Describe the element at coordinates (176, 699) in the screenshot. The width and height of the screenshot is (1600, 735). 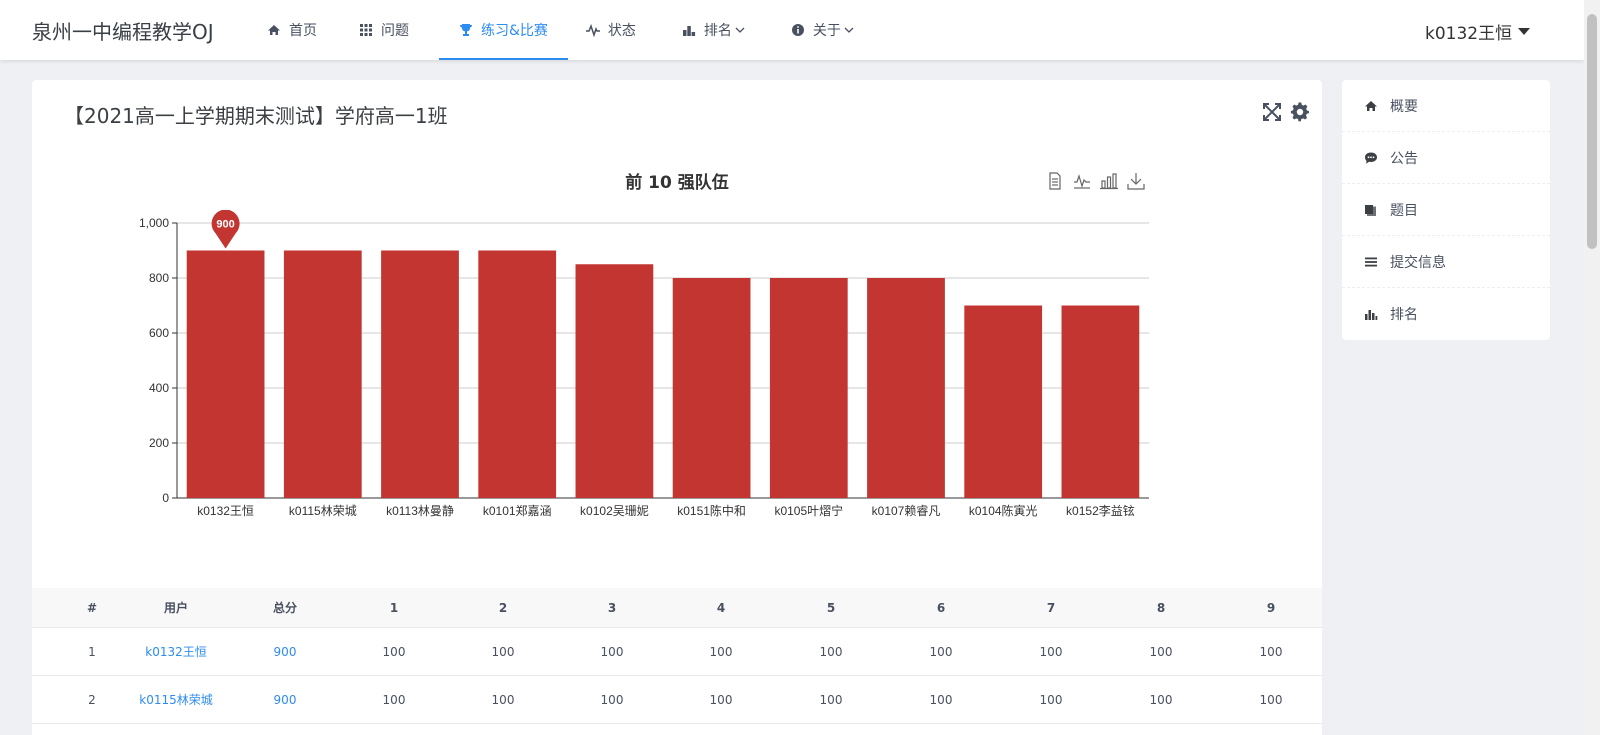
I see `user-link: k0115林荣城` at that location.